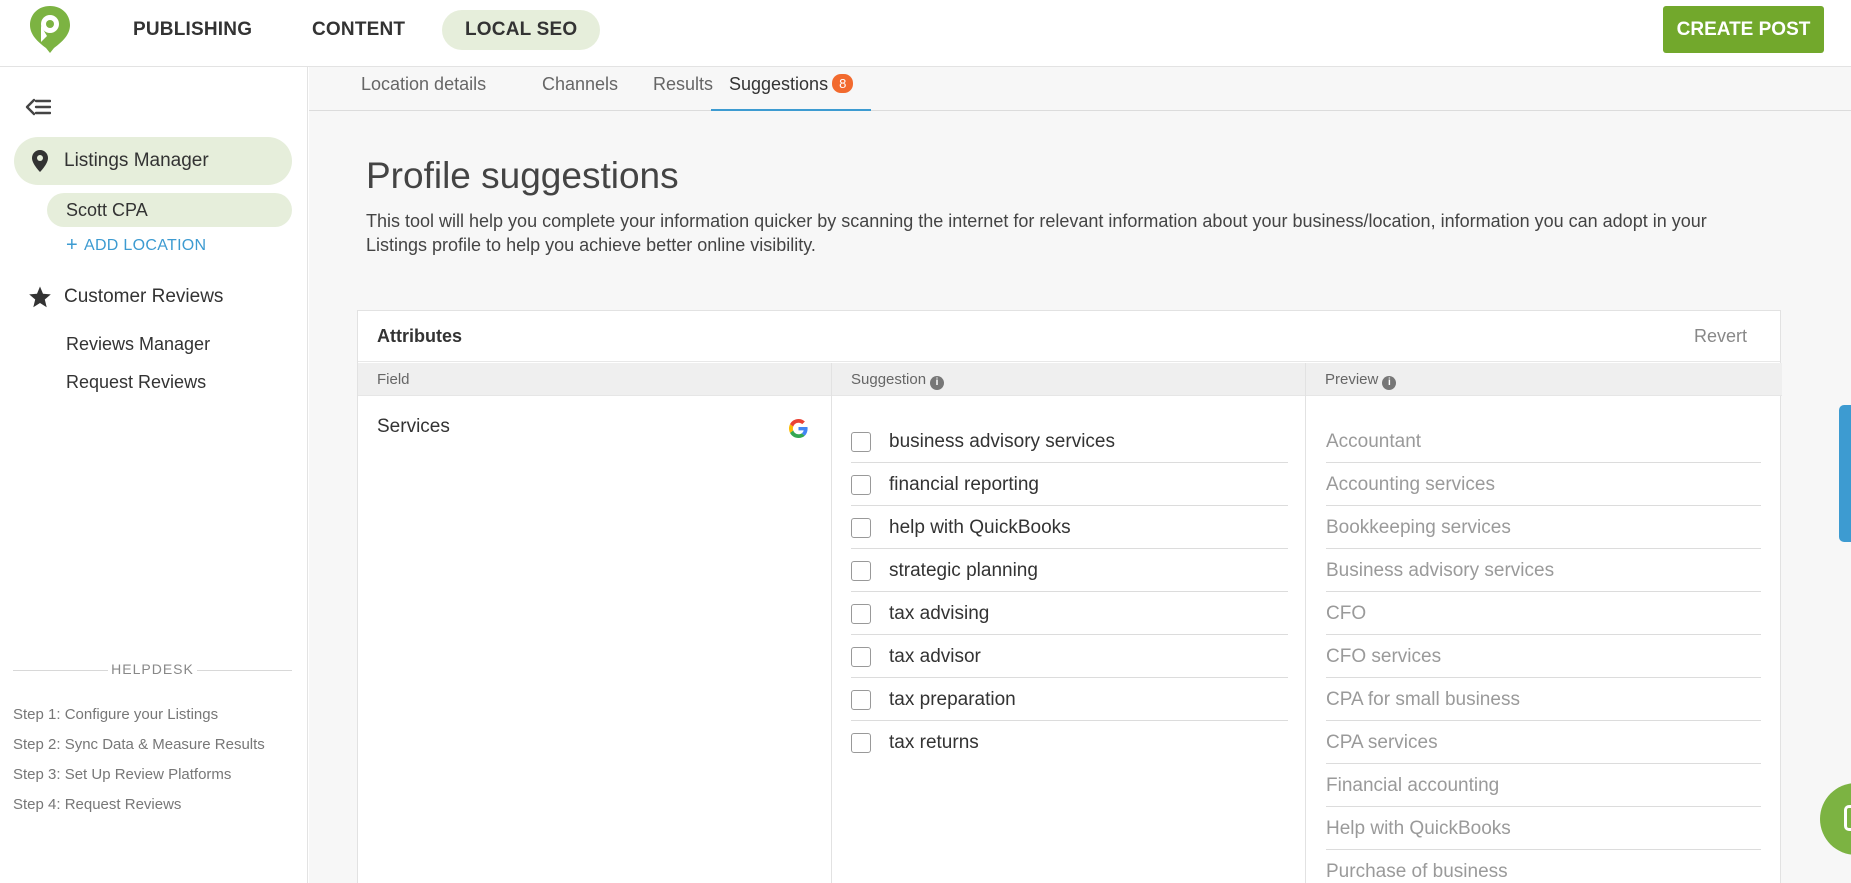 This screenshot has height=883, width=1851. I want to click on preview-item: Purchase of business, so click(1543, 866).